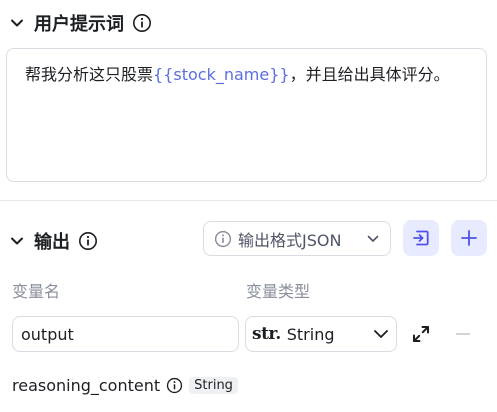  I want to click on column-header-type: 变量类型, so click(278, 291).